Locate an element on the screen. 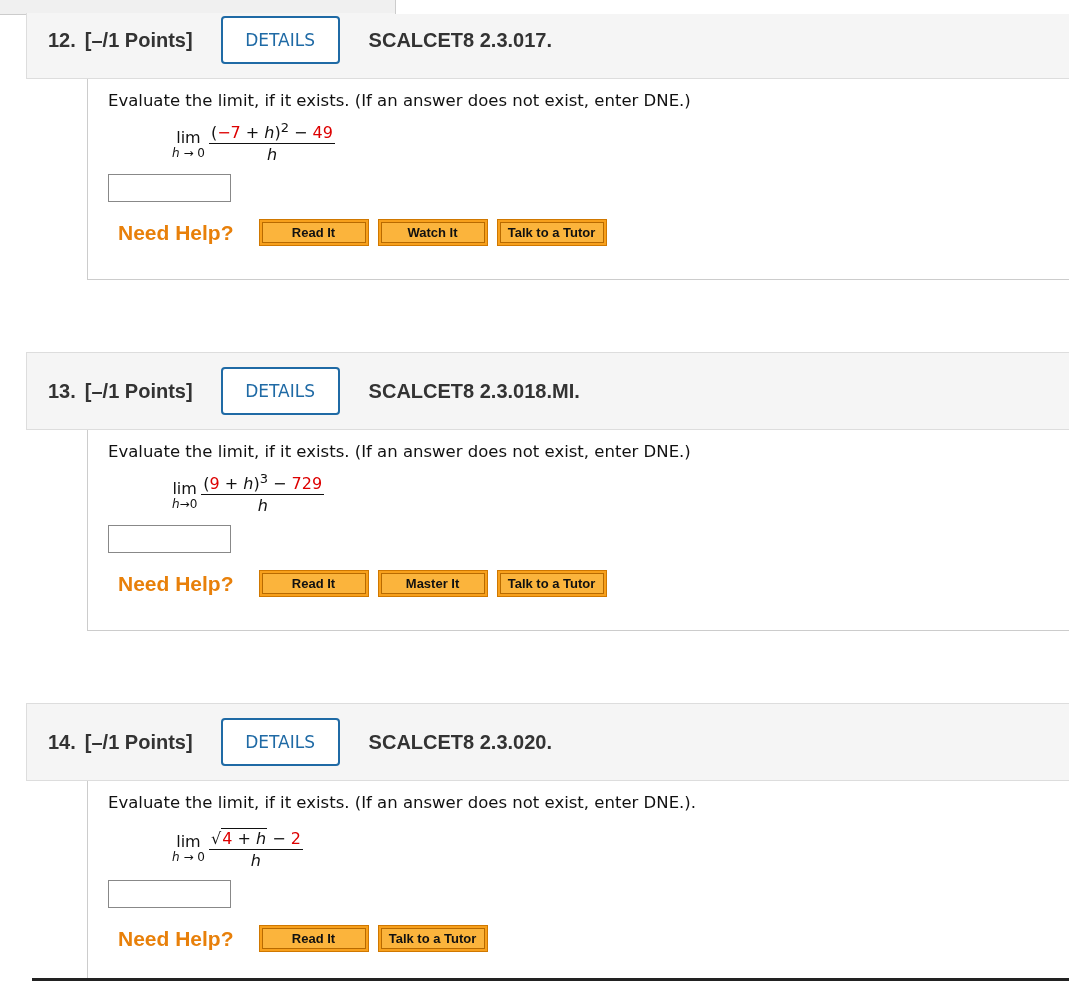 This screenshot has height=981, width=1069. help-button: Master It is located at coordinates (432, 583).